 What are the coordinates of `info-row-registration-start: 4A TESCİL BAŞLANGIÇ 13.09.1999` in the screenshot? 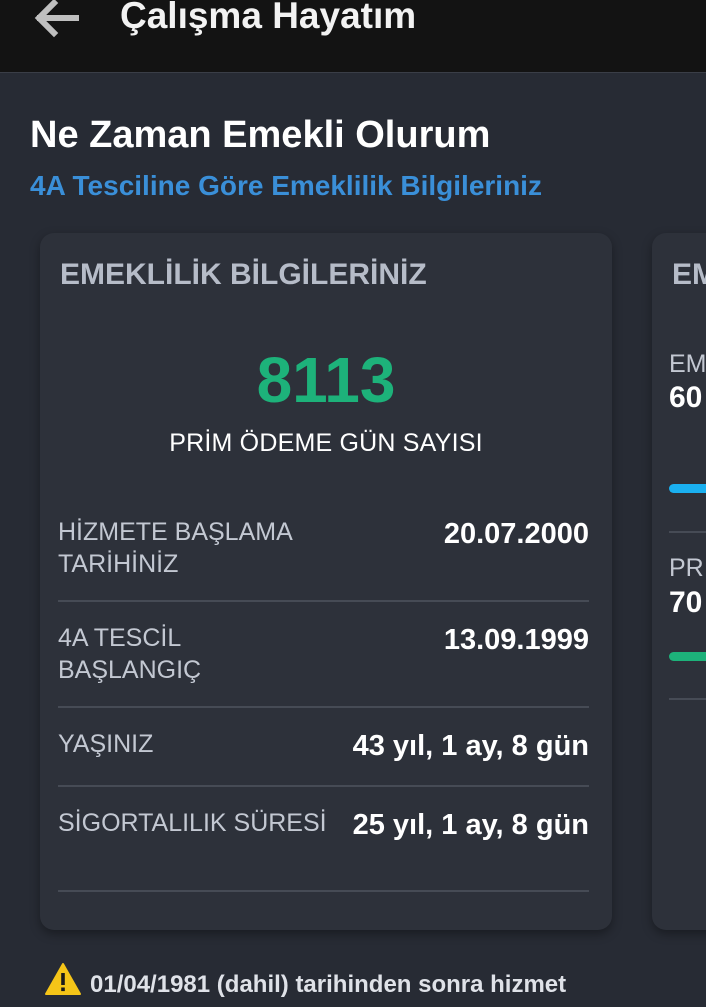 It's located at (323, 657).